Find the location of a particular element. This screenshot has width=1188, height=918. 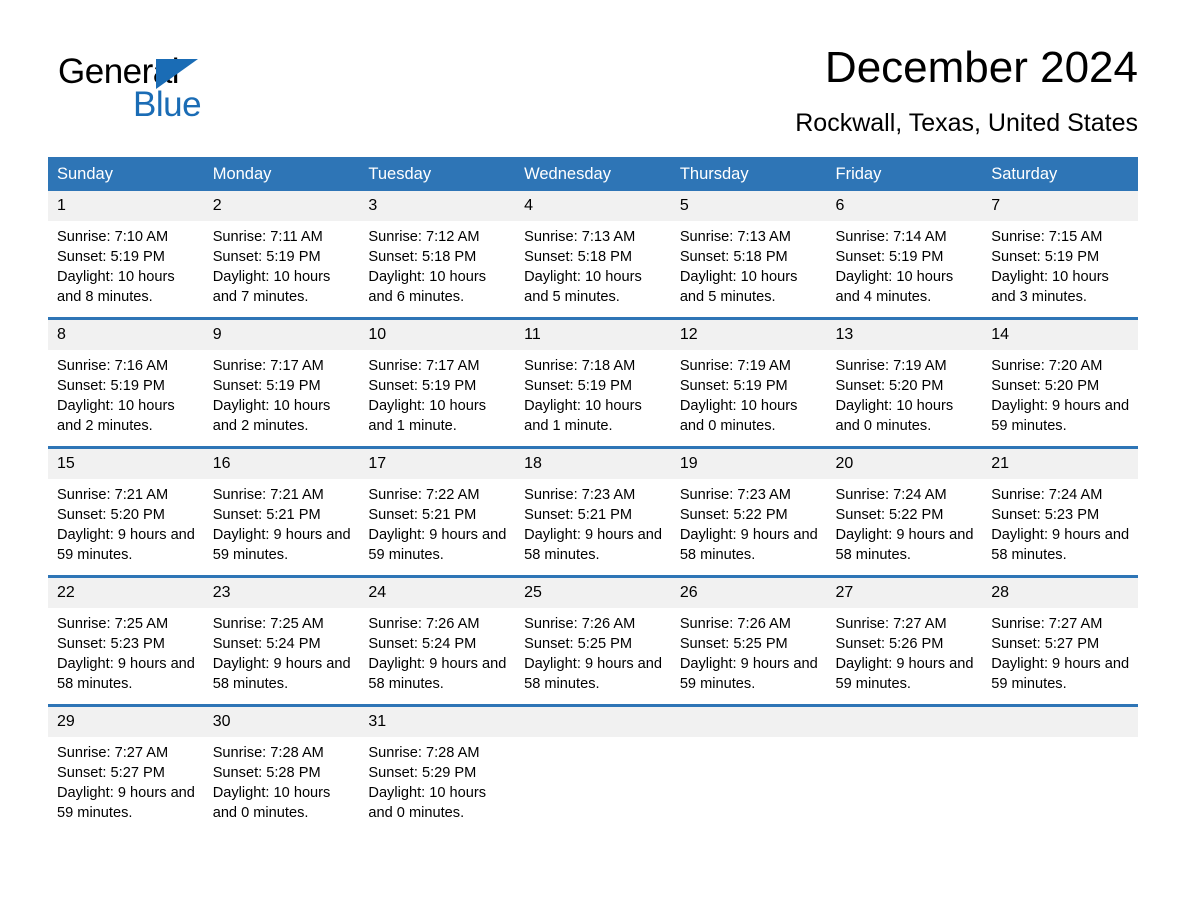

day-number: 15 is located at coordinates (126, 464).